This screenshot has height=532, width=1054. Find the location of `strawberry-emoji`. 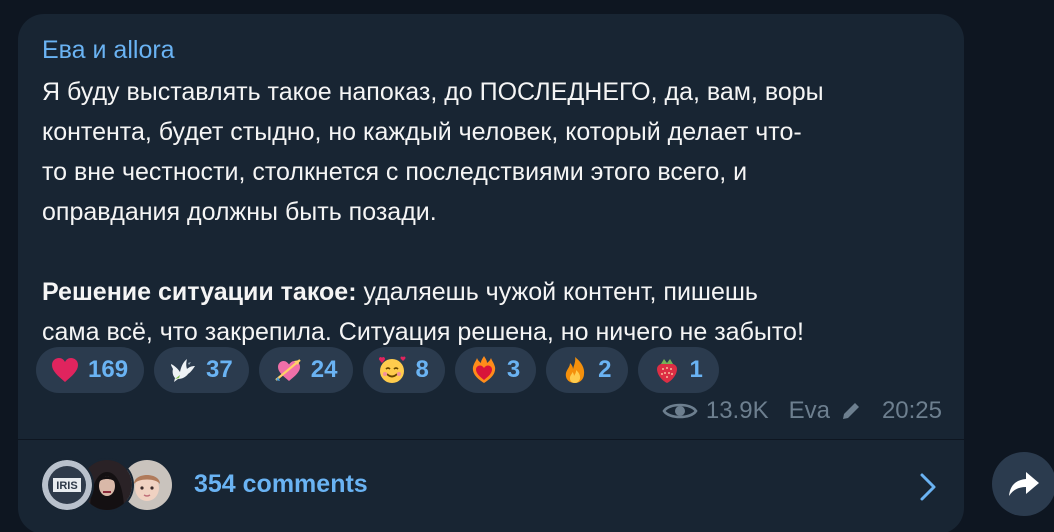

strawberry-emoji is located at coordinates (666, 371).